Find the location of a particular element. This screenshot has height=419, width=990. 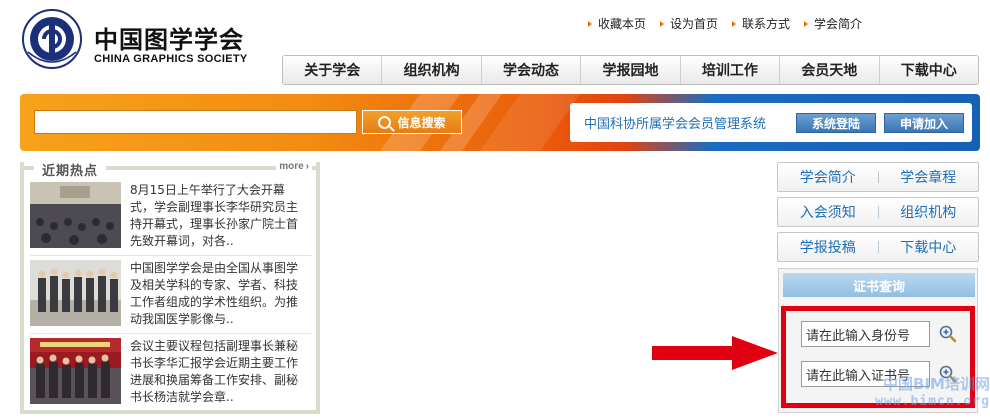

bookmark-link: 收藏本页 is located at coordinates (616, 23).